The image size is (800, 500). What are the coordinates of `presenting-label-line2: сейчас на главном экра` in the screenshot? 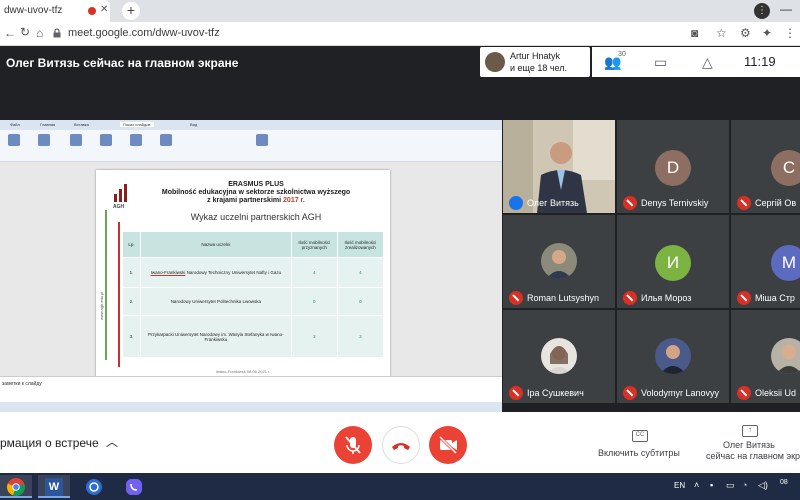 It's located at (753, 456).